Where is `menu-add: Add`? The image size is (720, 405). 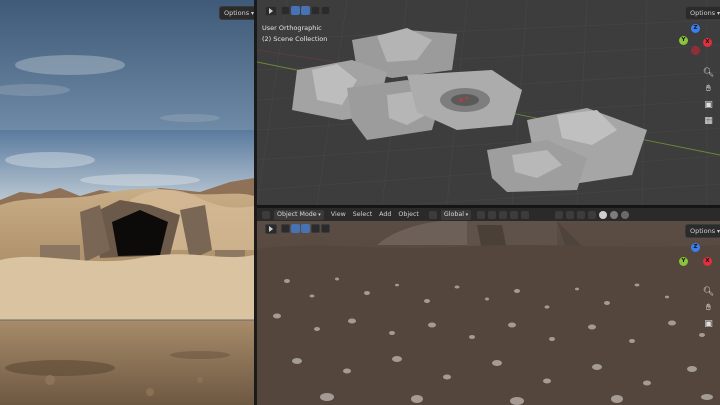 menu-add: Add is located at coordinates (385, 214).